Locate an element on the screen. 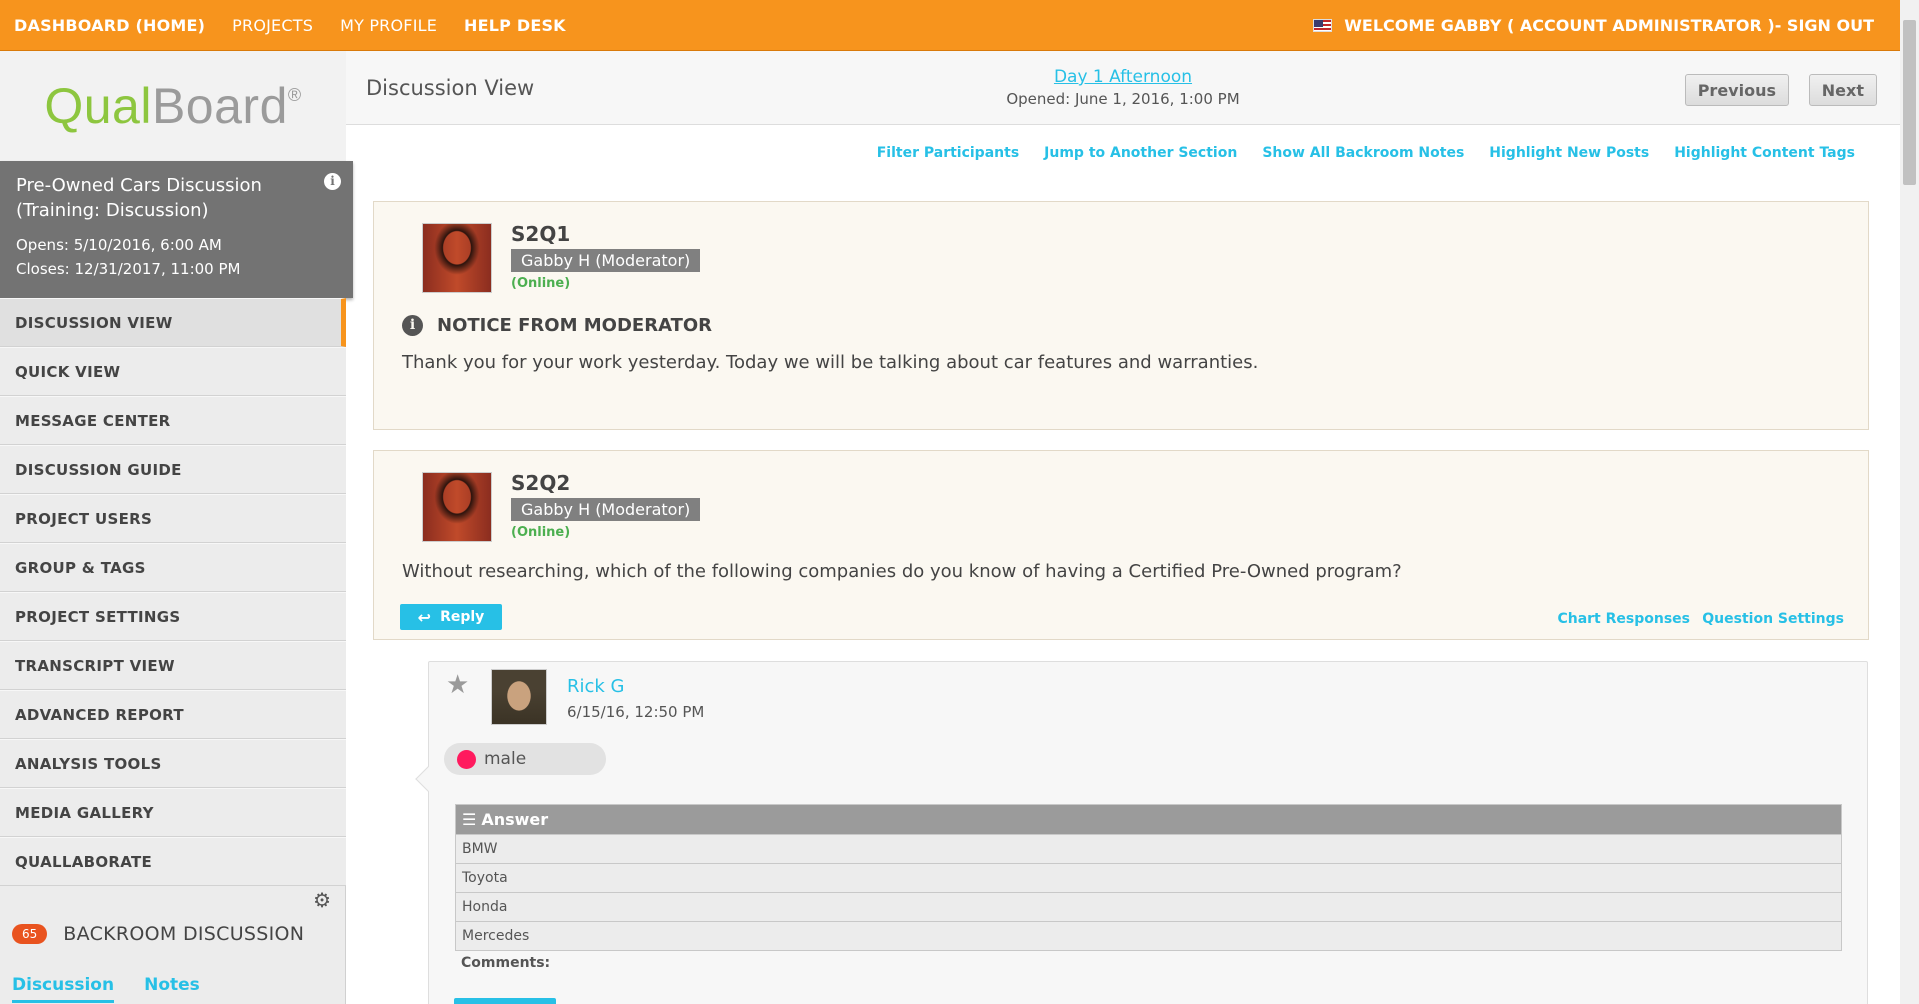  sidebar-item-transcript-view: TRANSCRIPT VIEW is located at coordinates (173, 665).